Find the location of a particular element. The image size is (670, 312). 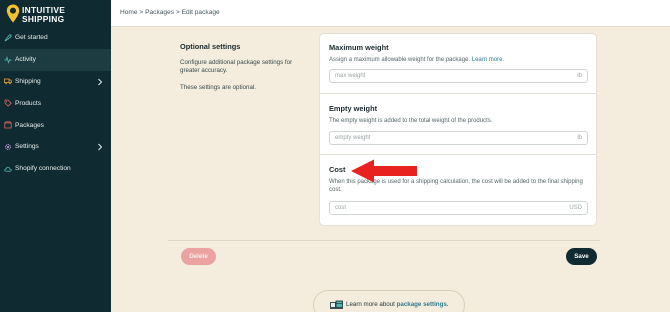

sidebar-item-products: Products is located at coordinates (55, 103).